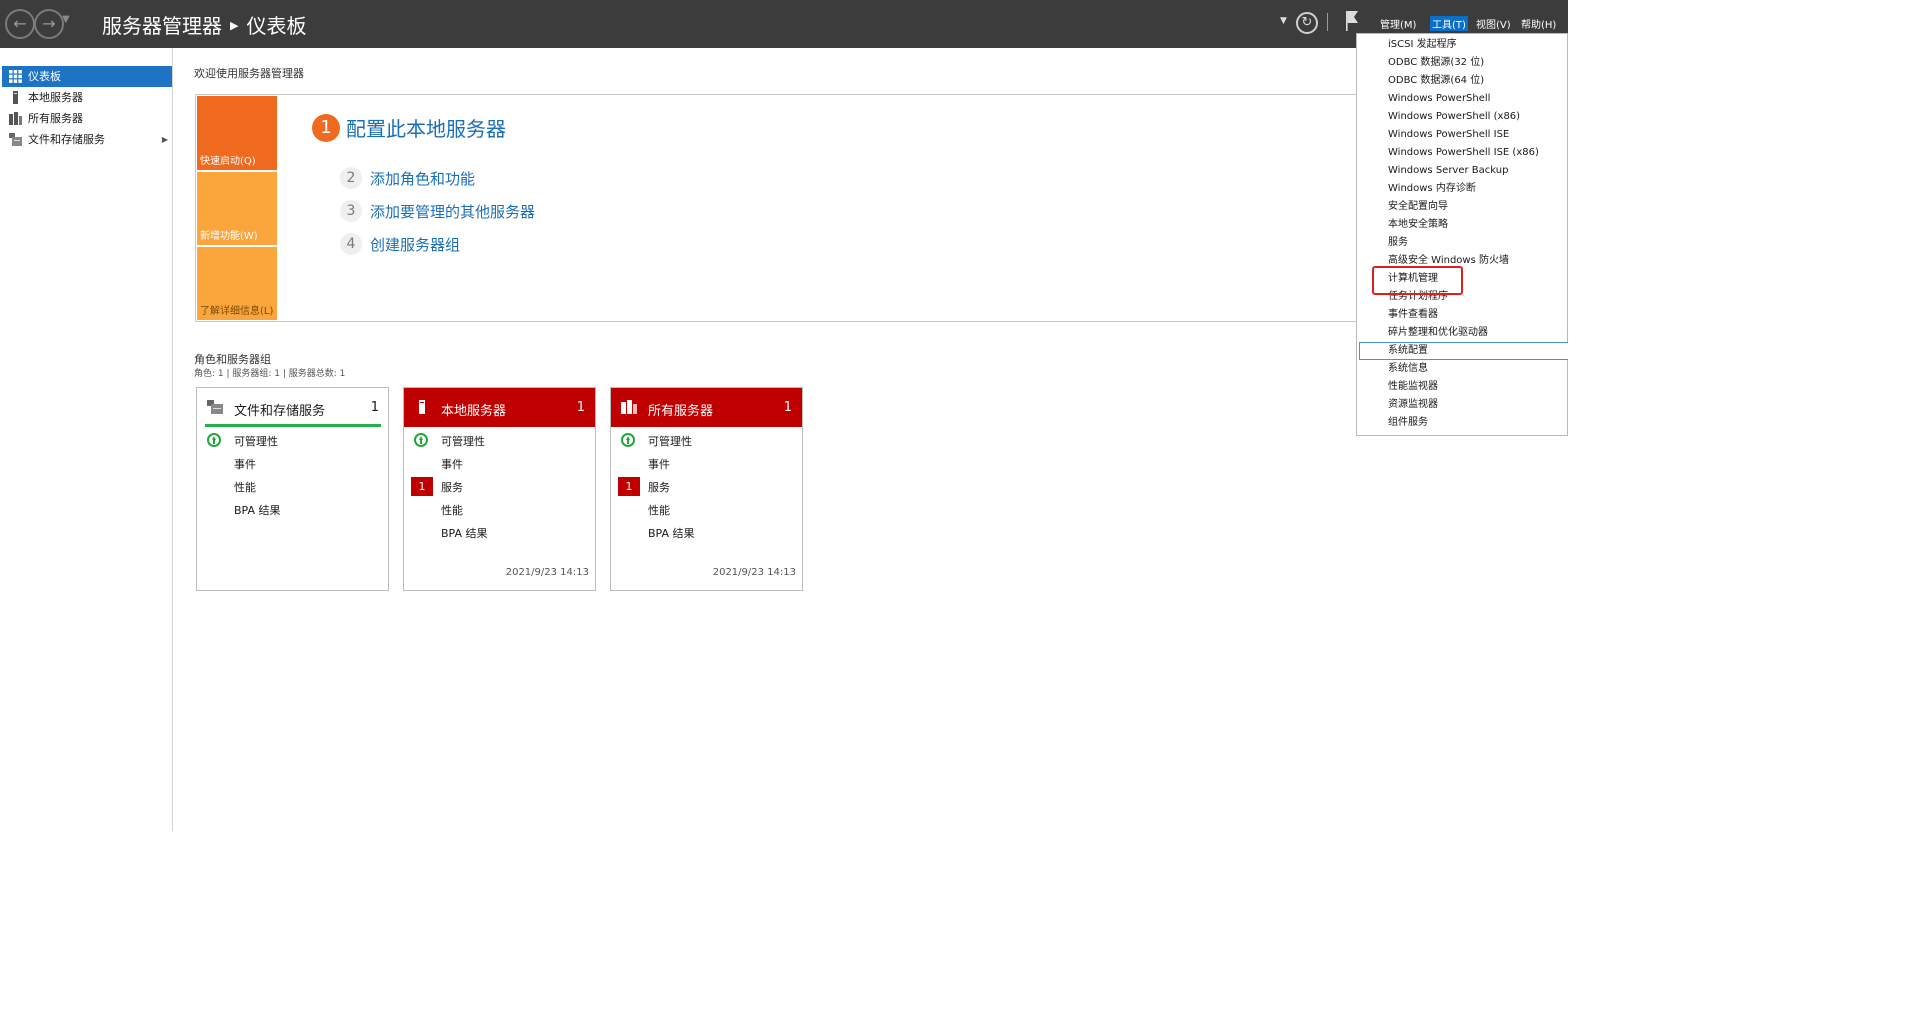 Image resolution: width=1908 pixels, height=1011 pixels. Describe the element at coordinates (681, 411) in the screenshot. I see `card-title: 所有服务器` at that location.